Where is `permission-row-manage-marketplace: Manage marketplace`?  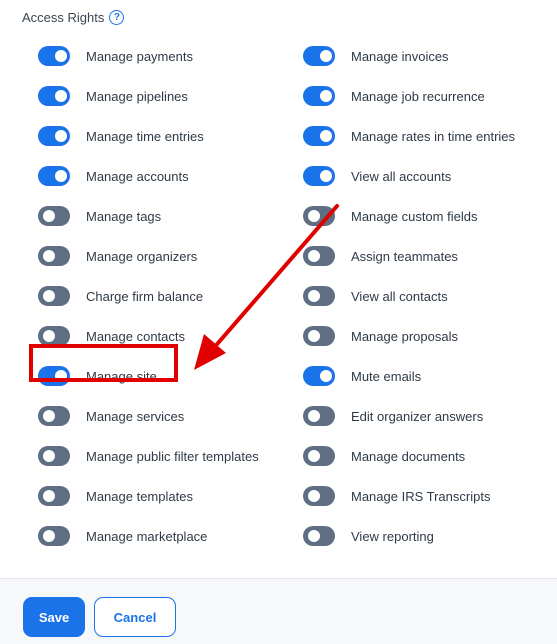 permission-row-manage-marketplace: Manage marketplace is located at coordinates (158, 536).